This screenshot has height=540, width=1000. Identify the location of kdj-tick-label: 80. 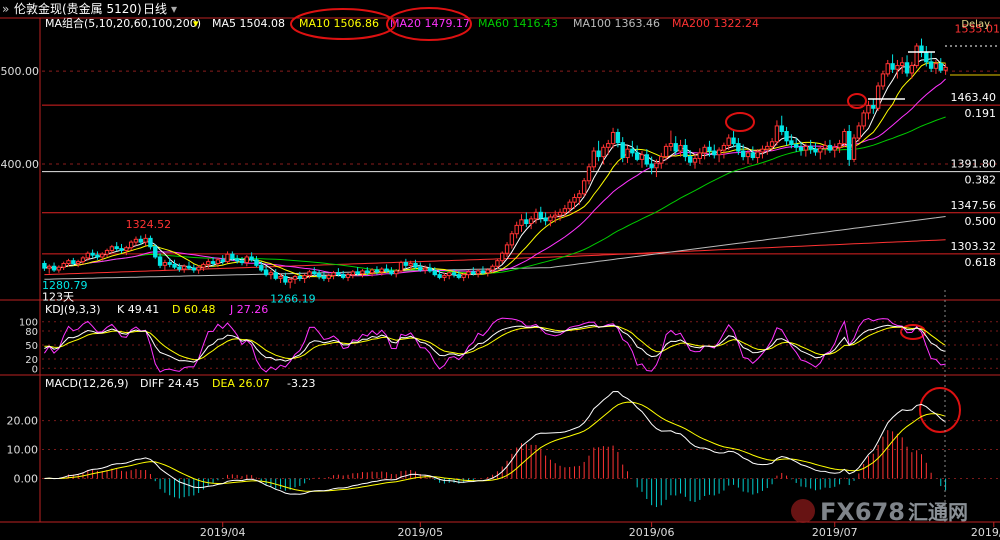
(31, 332).